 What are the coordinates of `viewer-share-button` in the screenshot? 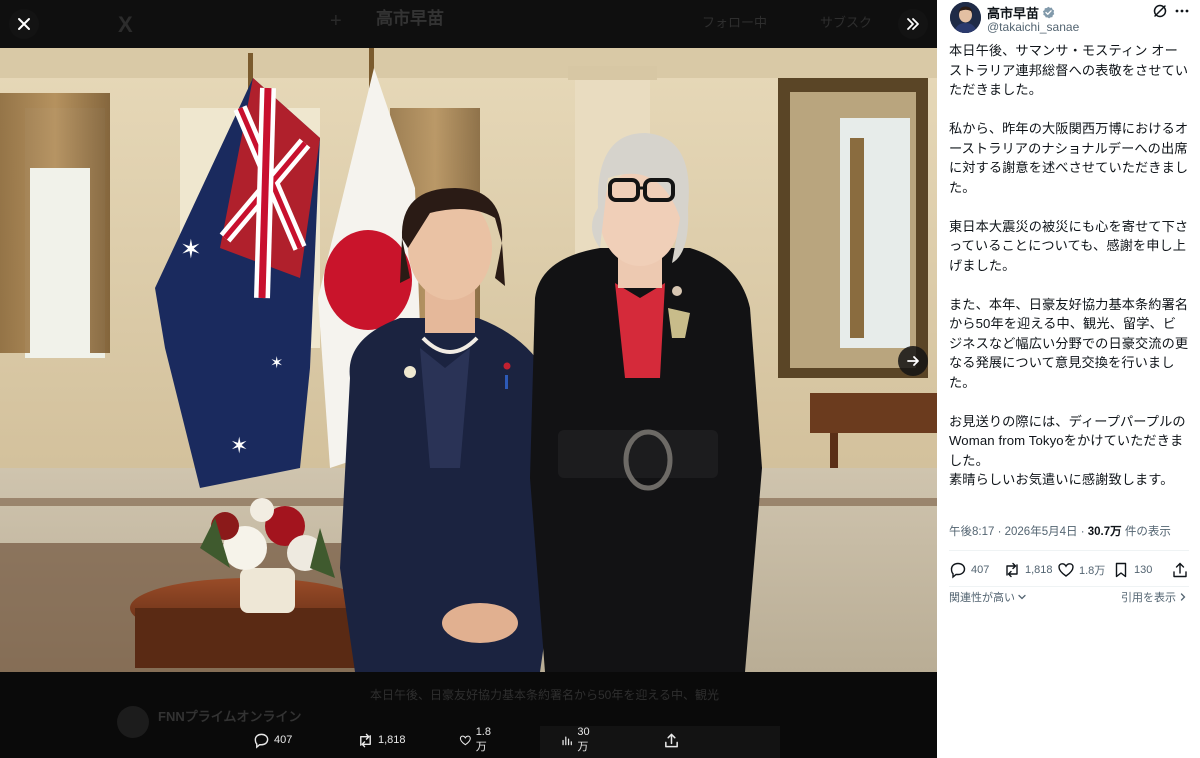 It's located at (671, 740).